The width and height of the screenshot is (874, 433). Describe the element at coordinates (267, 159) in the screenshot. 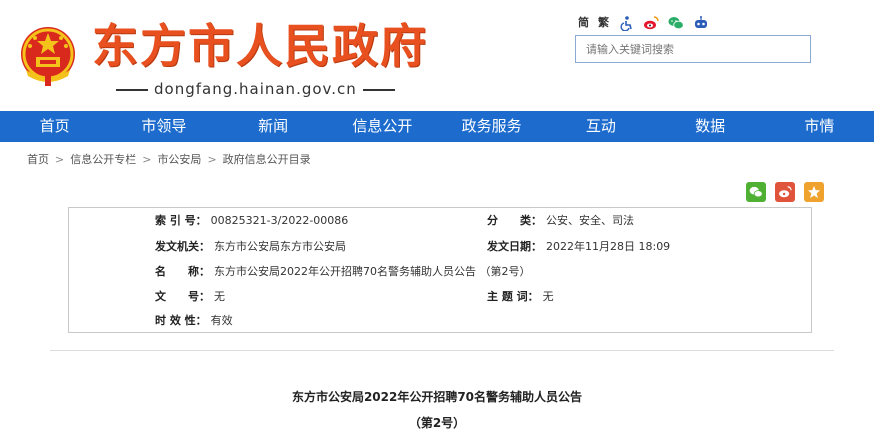

I see `breadcrumb-catalog: 政府信息公开目录` at that location.